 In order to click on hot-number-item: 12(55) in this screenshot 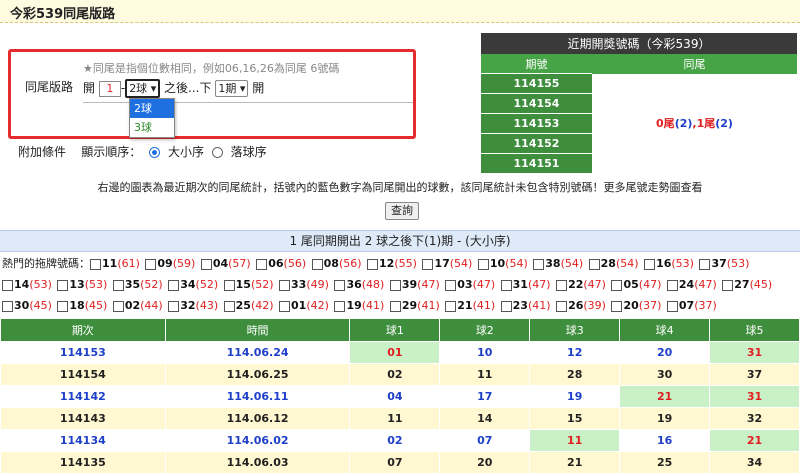, I will do `click(392, 263)`.